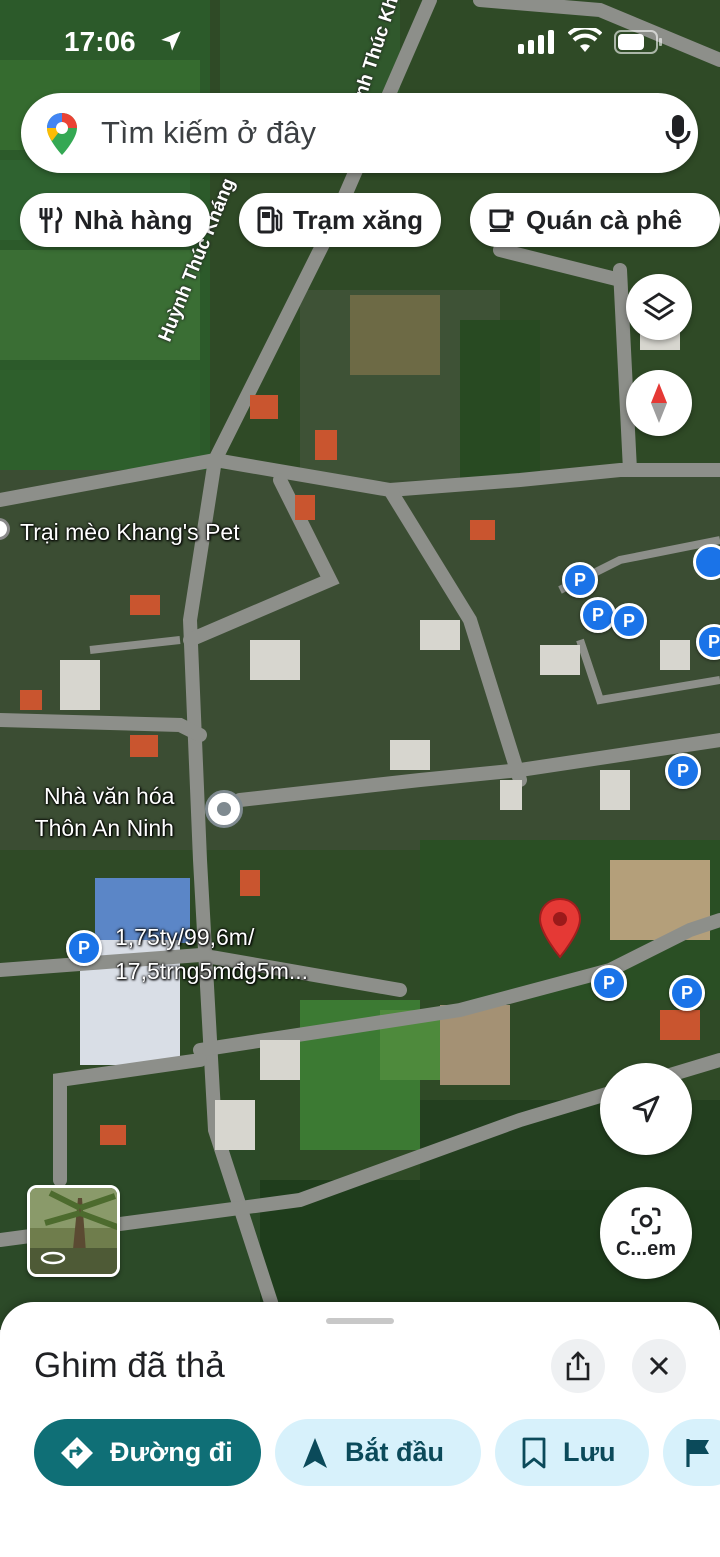 Image resolution: width=720 pixels, height=1557 pixels. I want to click on close-button, so click(659, 1366).